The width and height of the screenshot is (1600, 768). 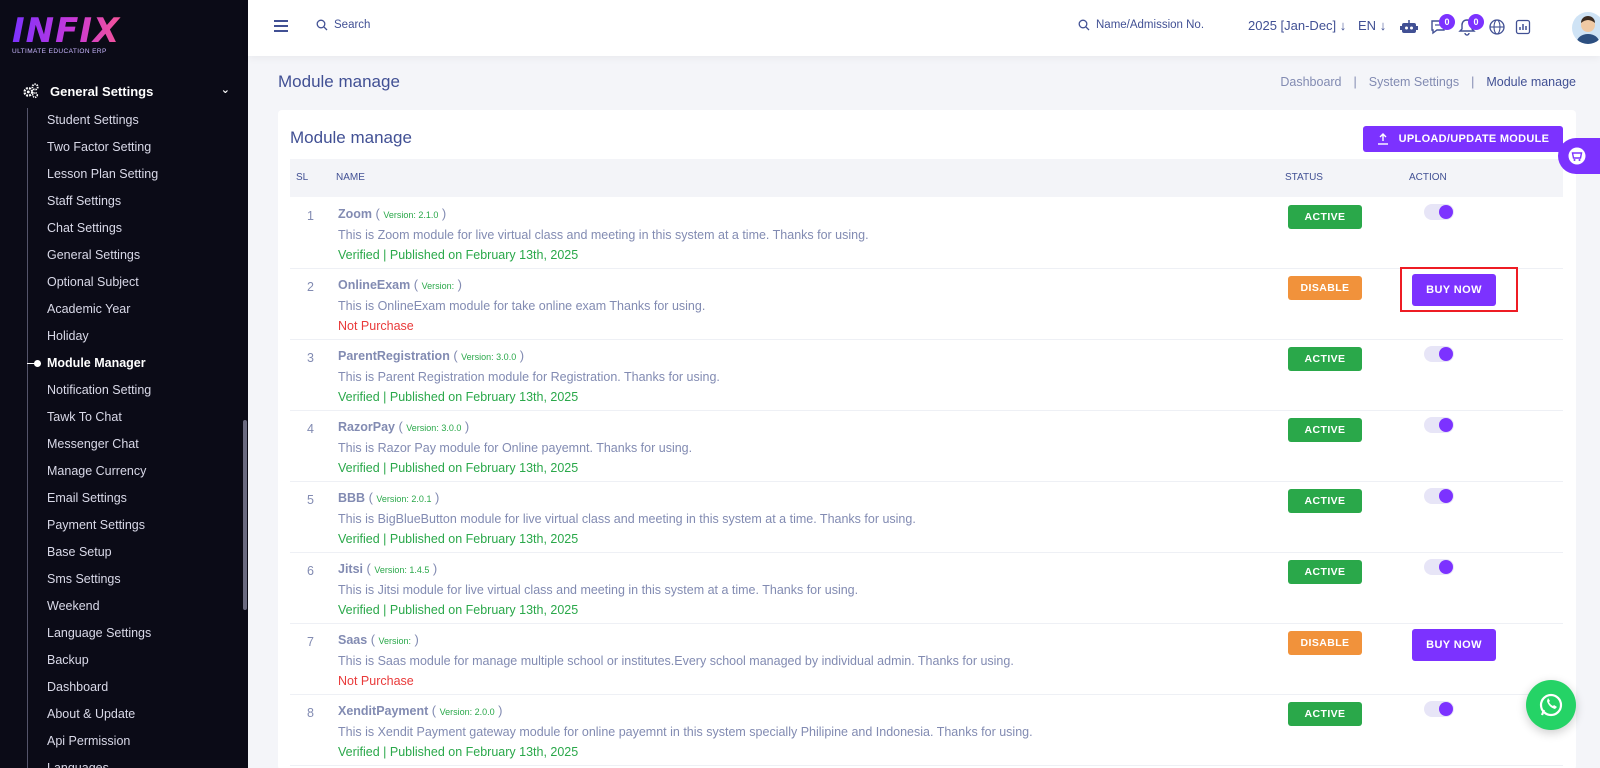 What do you see at coordinates (1310, 82) in the screenshot?
I see `breadcrumb-dashboard: Dashboard` at bounding box center [1310, 82].